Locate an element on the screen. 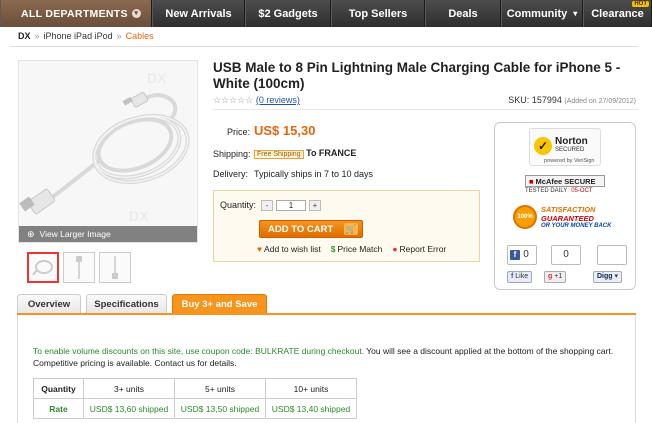 This screenshot has width=652, height=423. guarantee-seal-icon: 100% is located at coordinates (525, 217).